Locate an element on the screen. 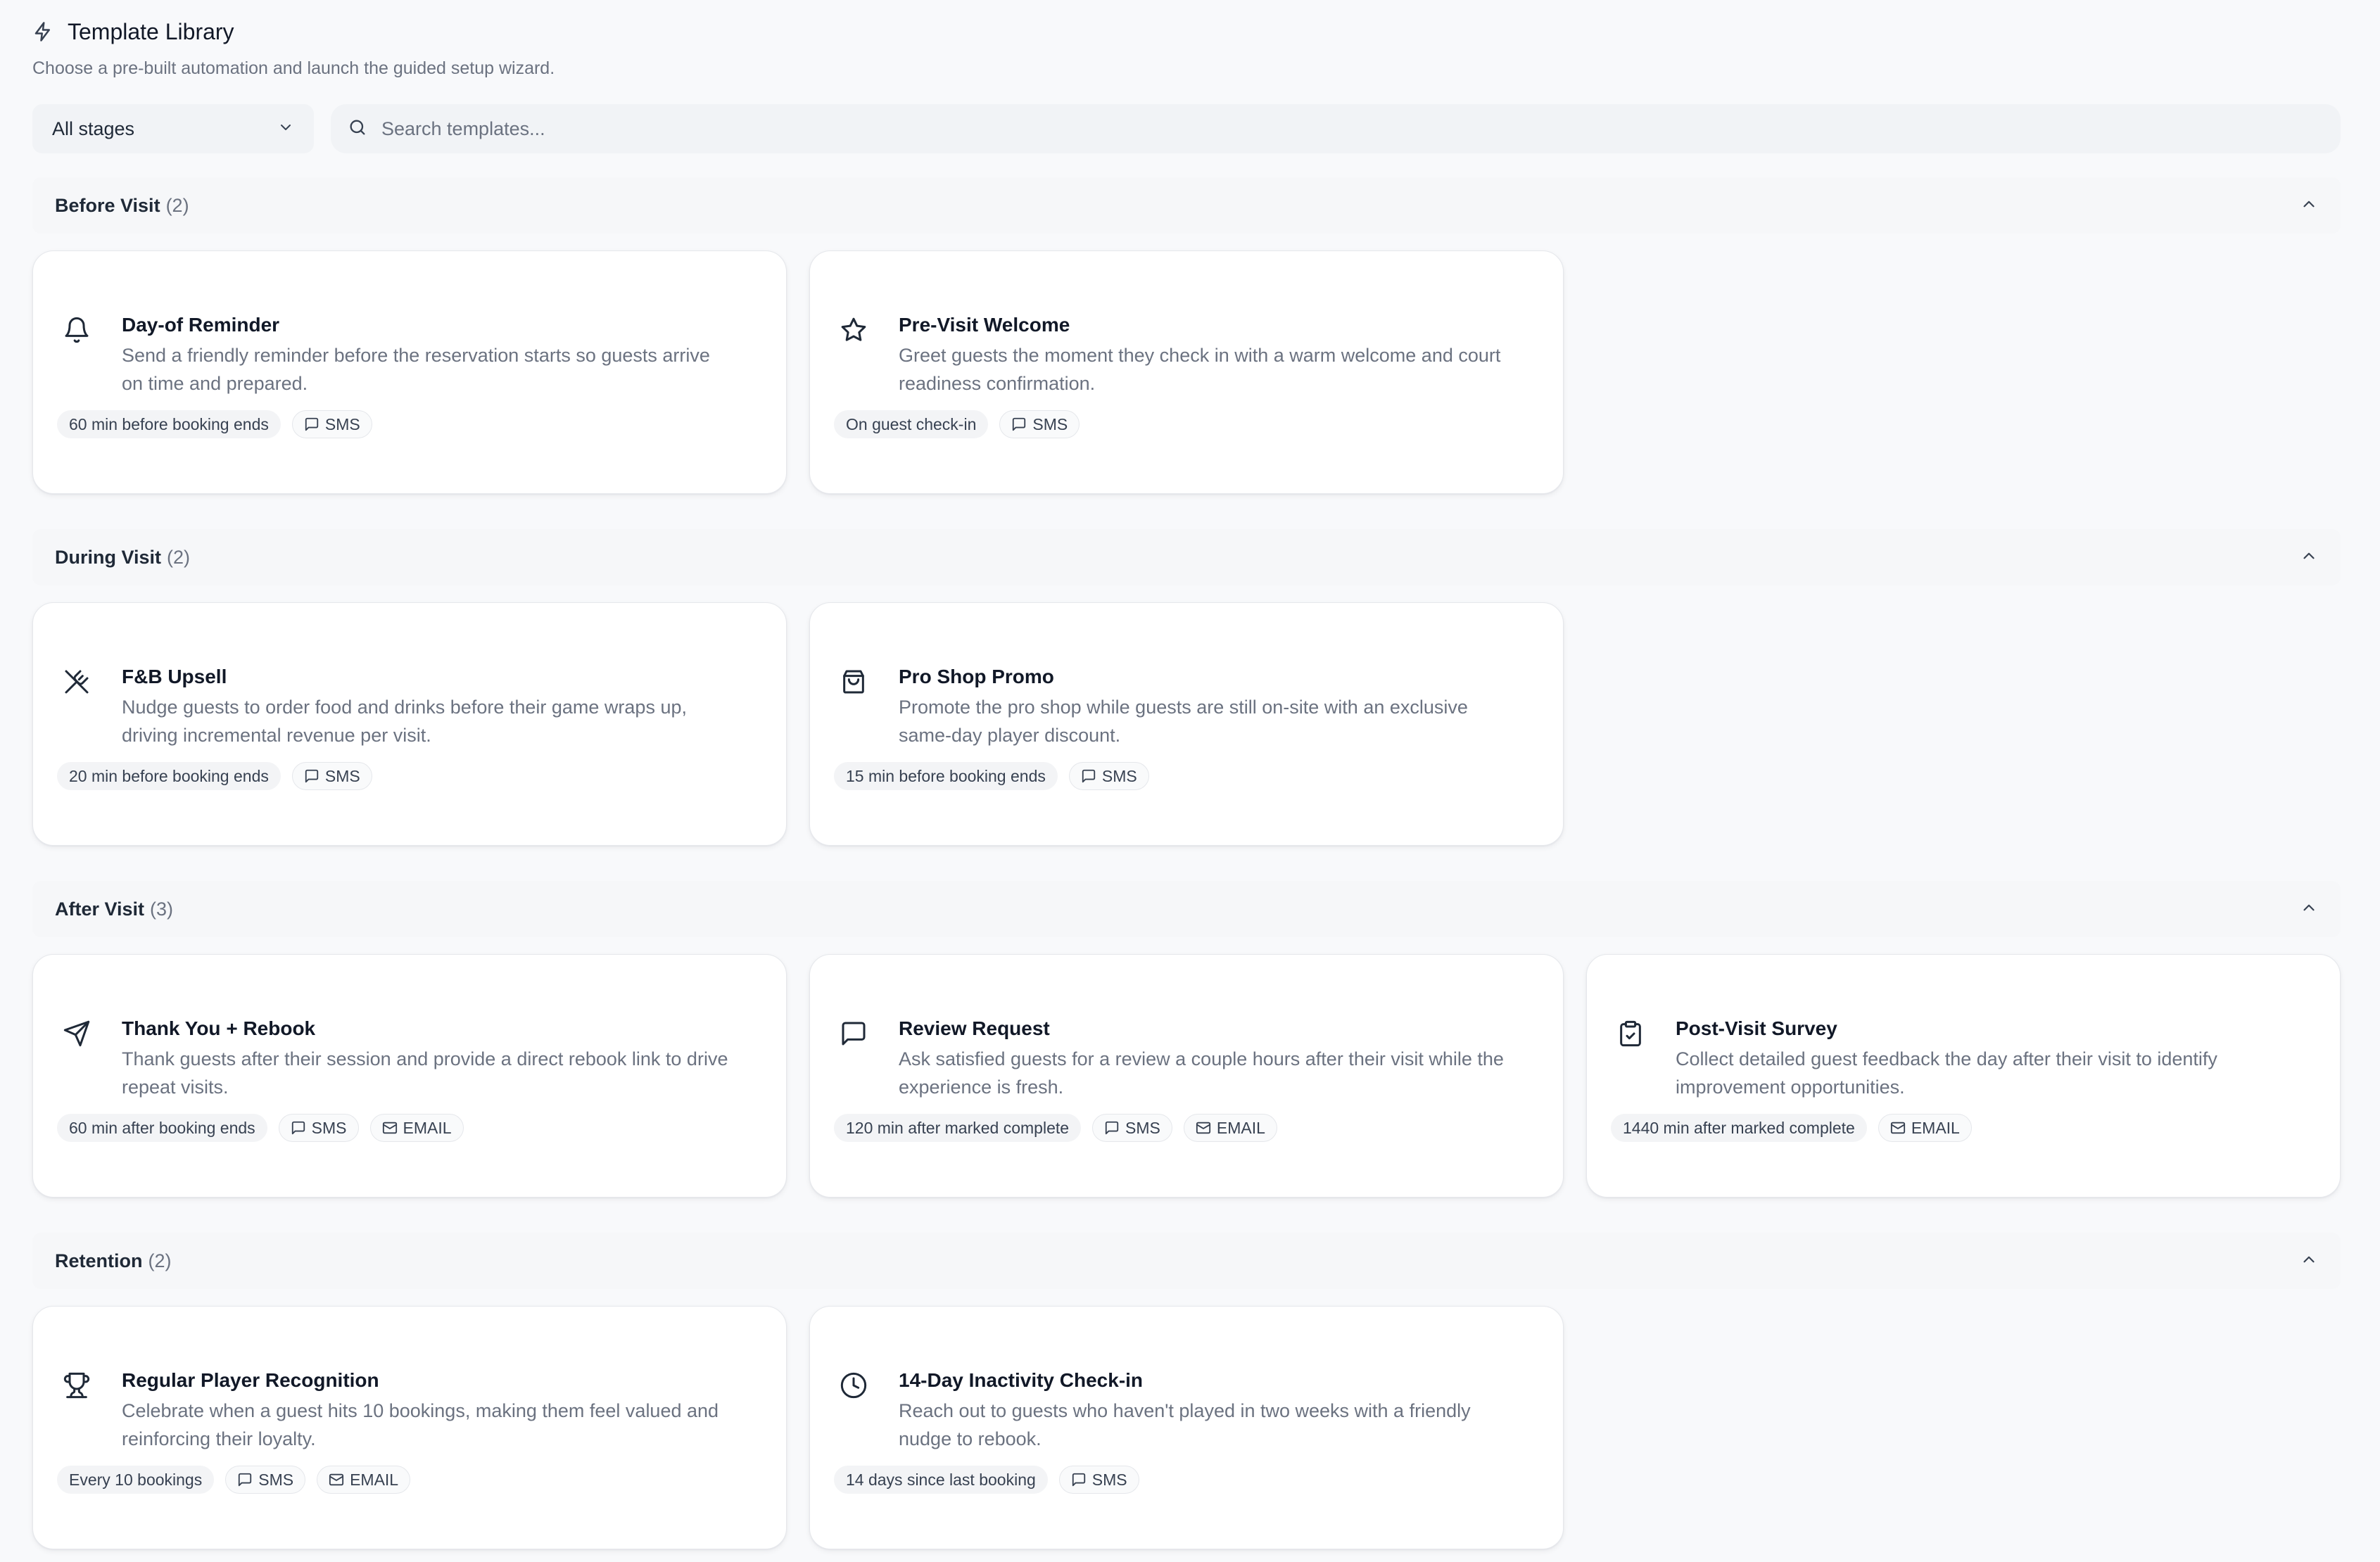 This screenshot has width=2380, height=1562. search-bar is located at coordinates (1336, 128).